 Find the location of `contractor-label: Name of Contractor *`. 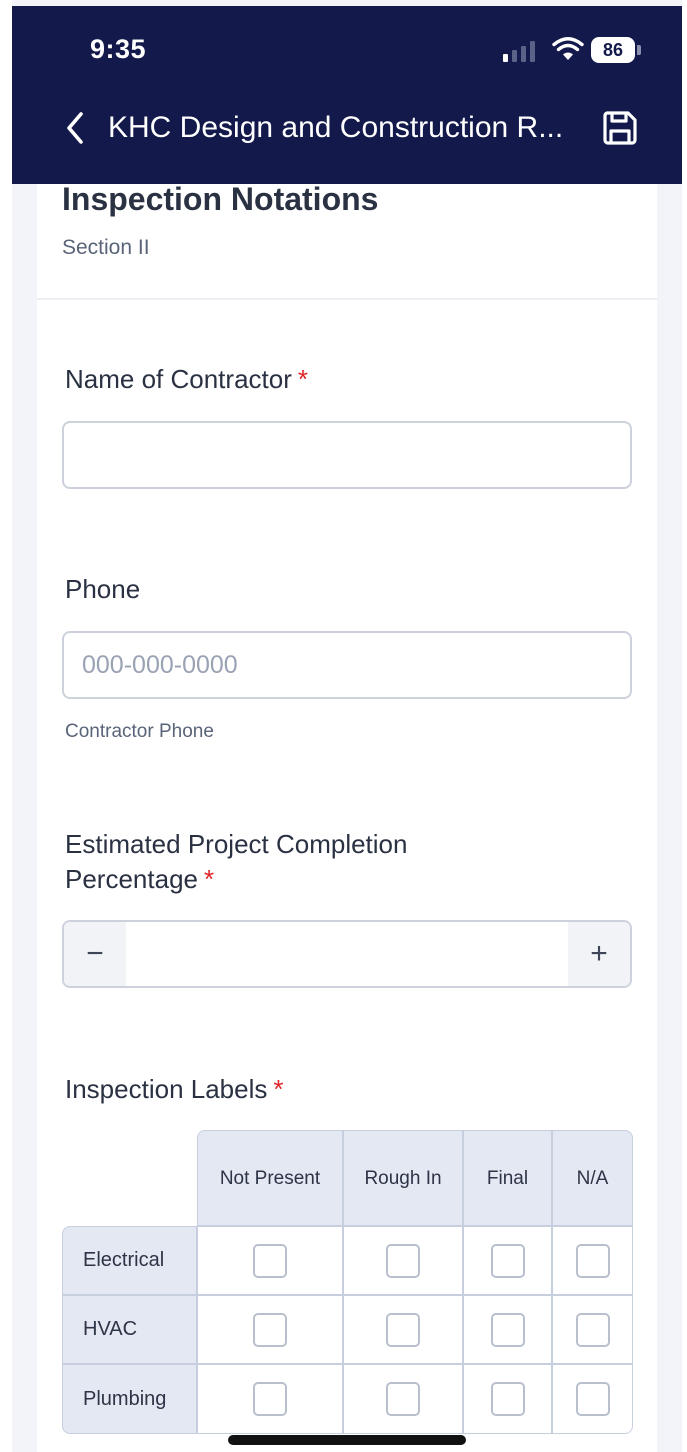

contractor-label: Name of Contractor * is located at coordinates (186, 379).